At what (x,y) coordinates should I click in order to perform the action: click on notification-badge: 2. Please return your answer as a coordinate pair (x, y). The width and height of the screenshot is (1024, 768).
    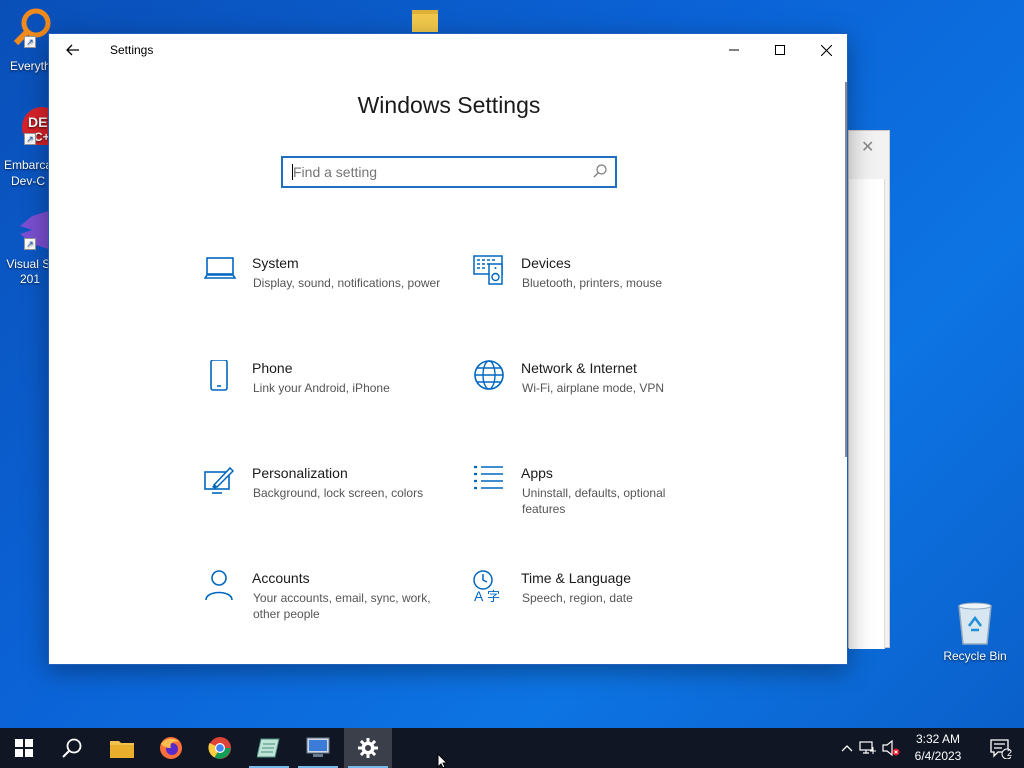
    Looking at the image, I should click on (1010, 753).